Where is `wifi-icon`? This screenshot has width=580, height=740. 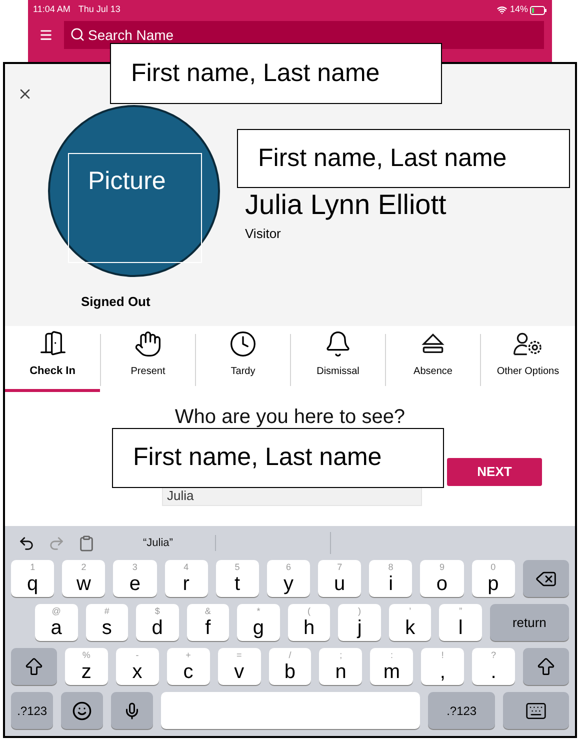 wifi-icon is located at coordinates (501, 10).